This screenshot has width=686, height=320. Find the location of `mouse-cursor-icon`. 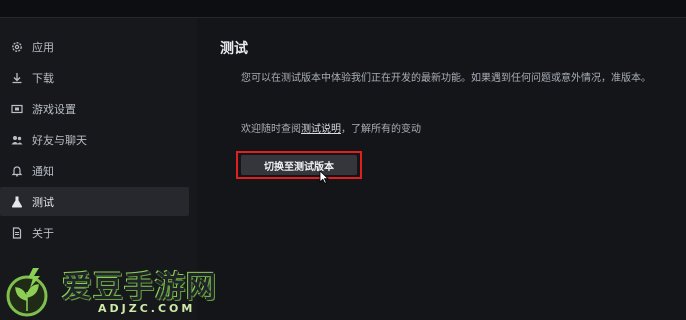

mouse-cursor-icon is located at coordinates (324, 177).